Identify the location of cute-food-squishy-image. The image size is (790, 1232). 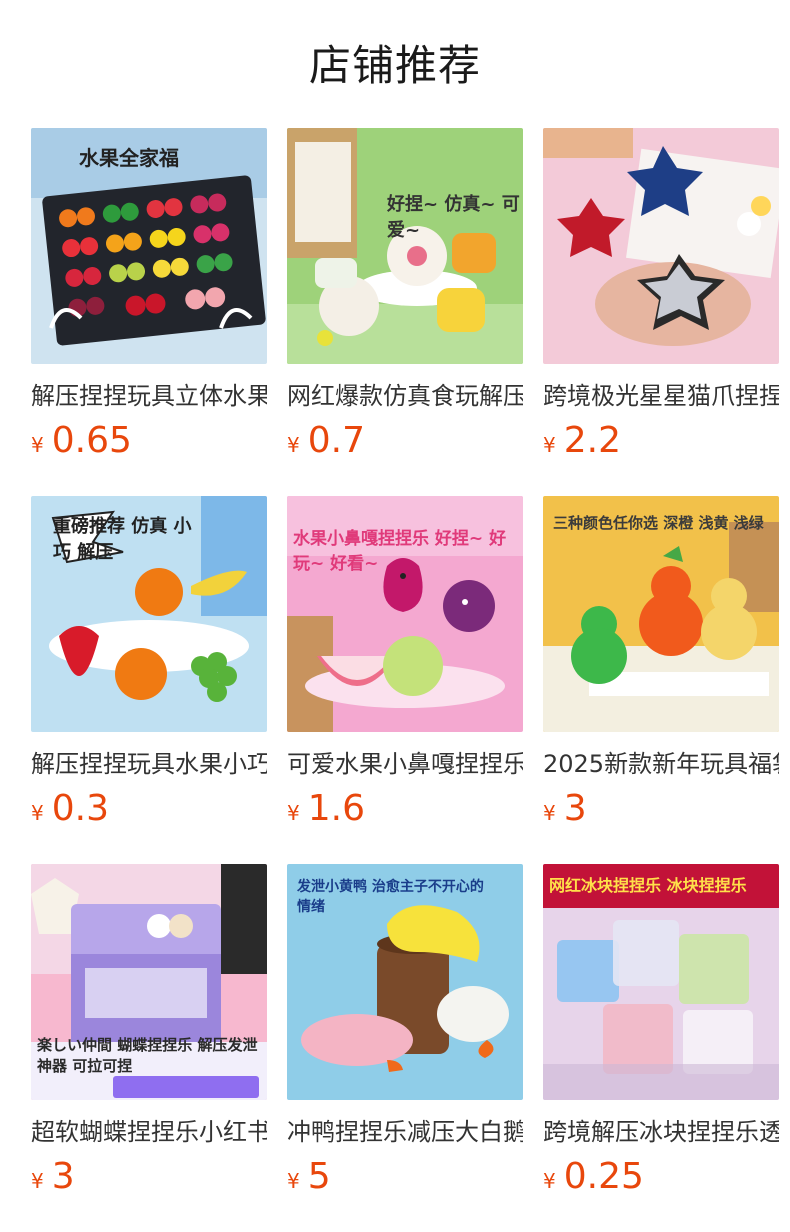
(405, 246).